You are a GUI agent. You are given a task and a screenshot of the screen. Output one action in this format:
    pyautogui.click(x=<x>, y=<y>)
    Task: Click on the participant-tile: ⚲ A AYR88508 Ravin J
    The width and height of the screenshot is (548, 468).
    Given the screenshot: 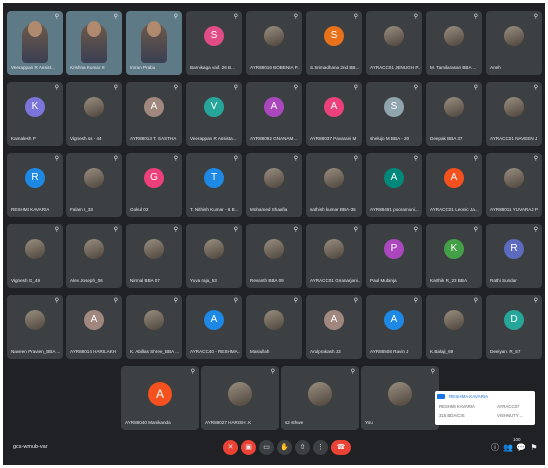 What is the action you would take?
    pyautogui.click(x=394, y=327)
    